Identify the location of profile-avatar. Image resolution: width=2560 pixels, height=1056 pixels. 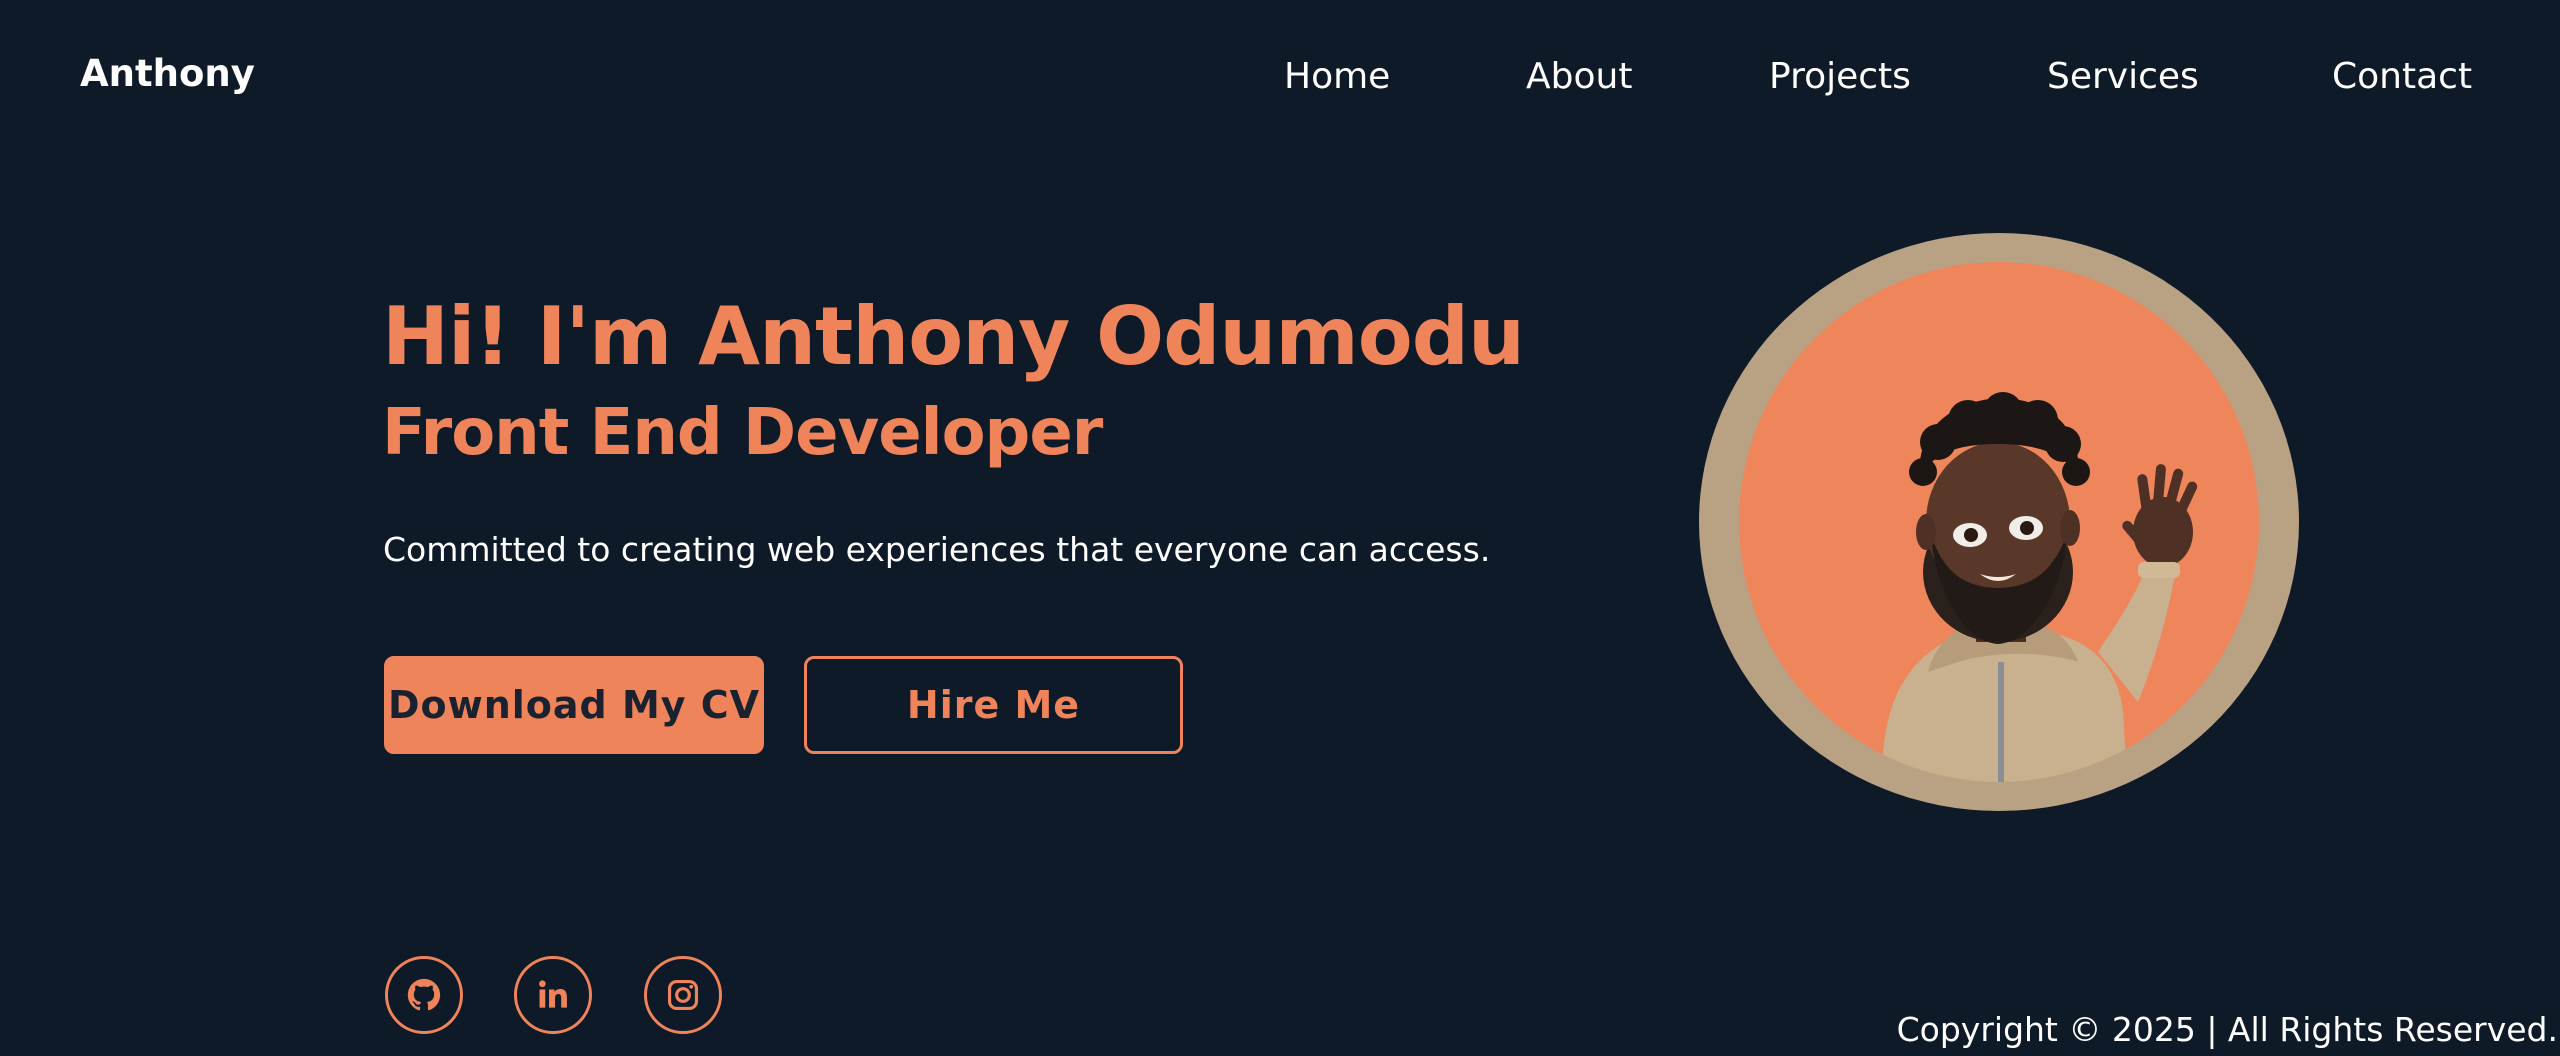
(1999, 522).